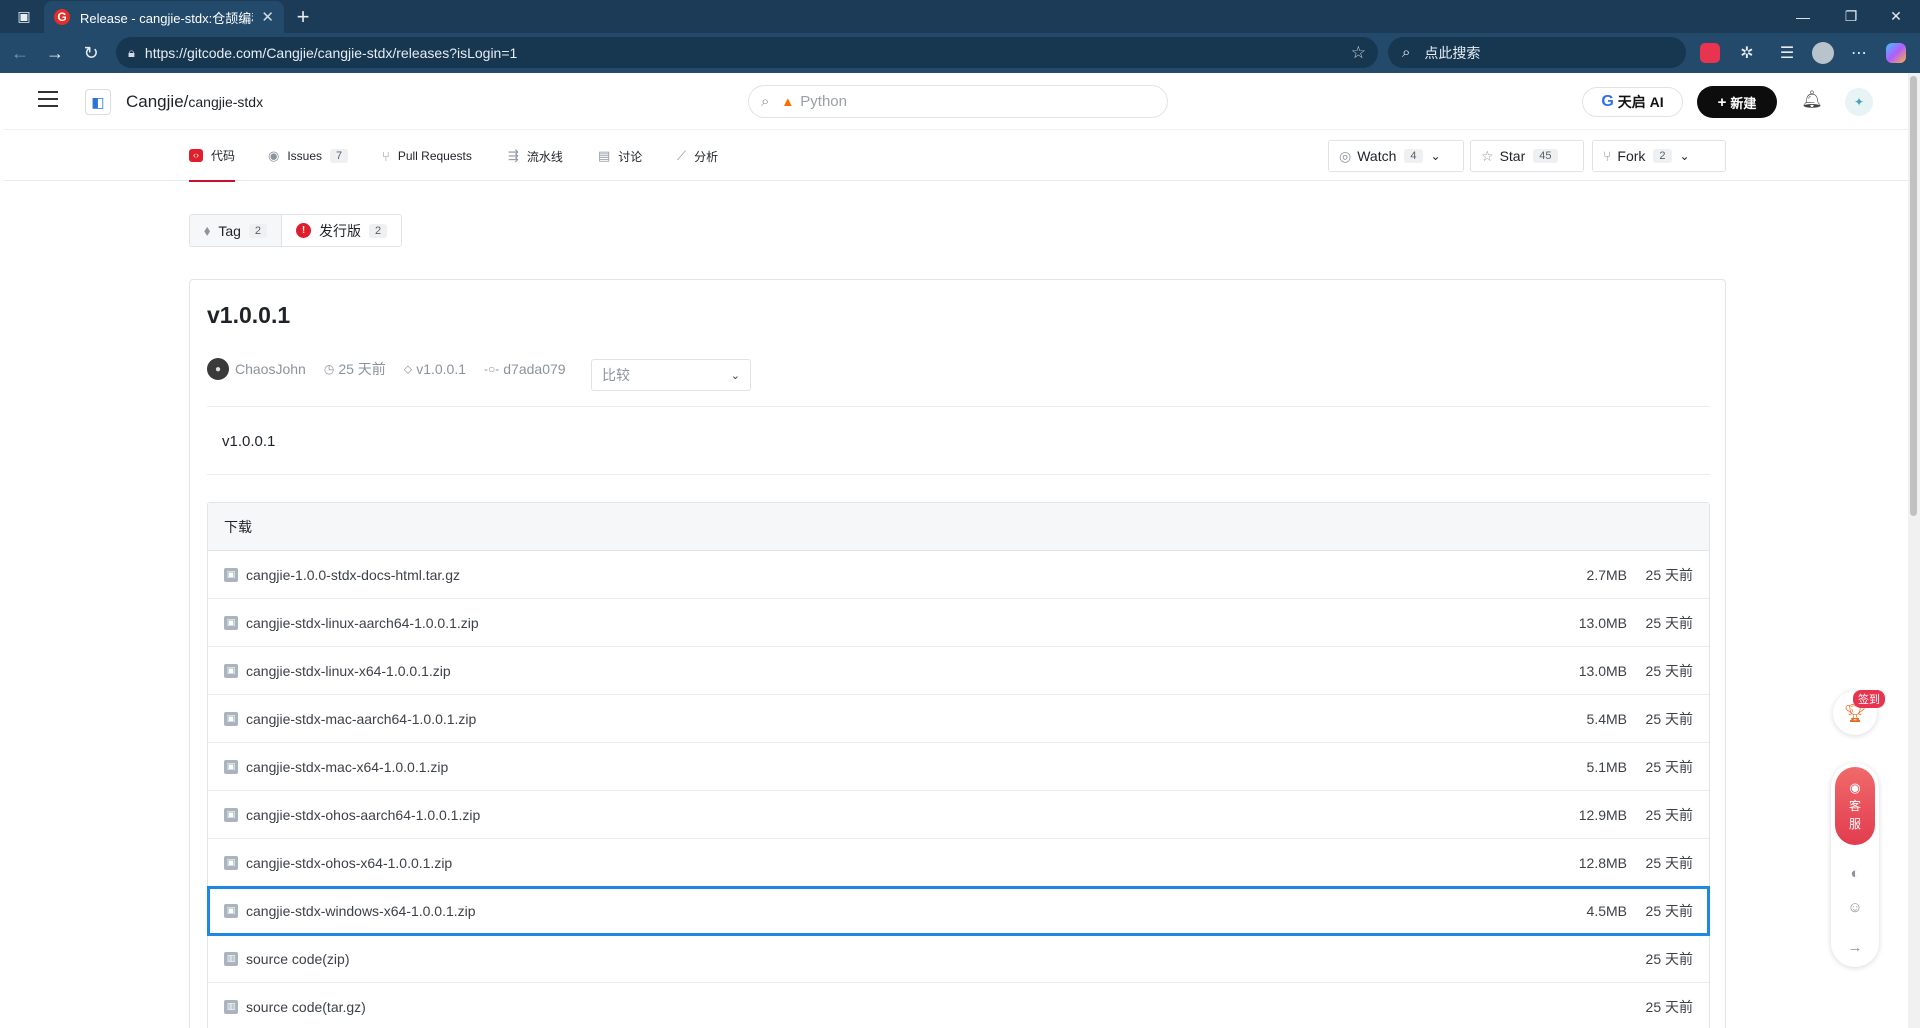 Image resolution: width=1920 pixels, height=1028 pixels. What do you see at coordinates (1859, 53) in the screenshot?
I see `more-icon: ⋯` at bounding box center [1859, 53].